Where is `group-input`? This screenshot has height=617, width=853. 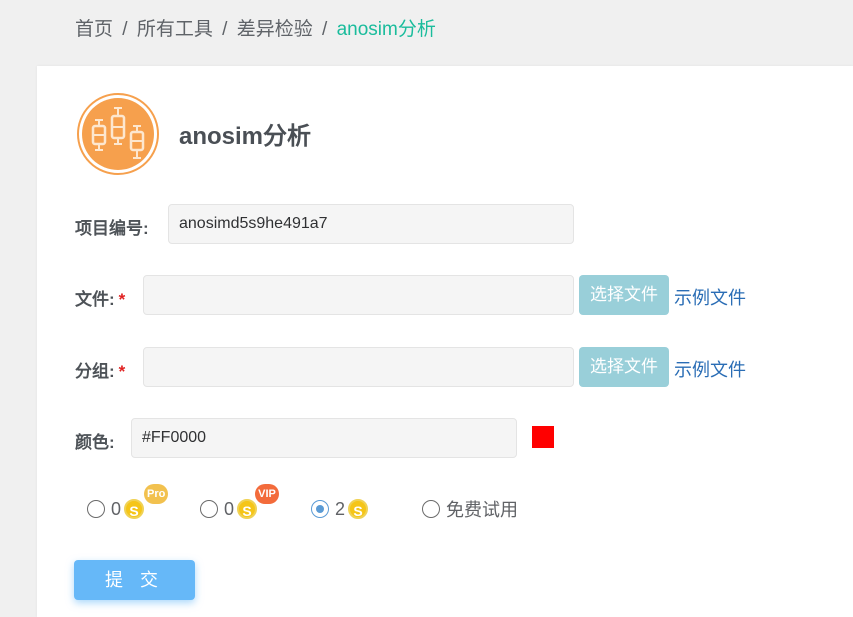 group-input is located at coordinates (358, 367).